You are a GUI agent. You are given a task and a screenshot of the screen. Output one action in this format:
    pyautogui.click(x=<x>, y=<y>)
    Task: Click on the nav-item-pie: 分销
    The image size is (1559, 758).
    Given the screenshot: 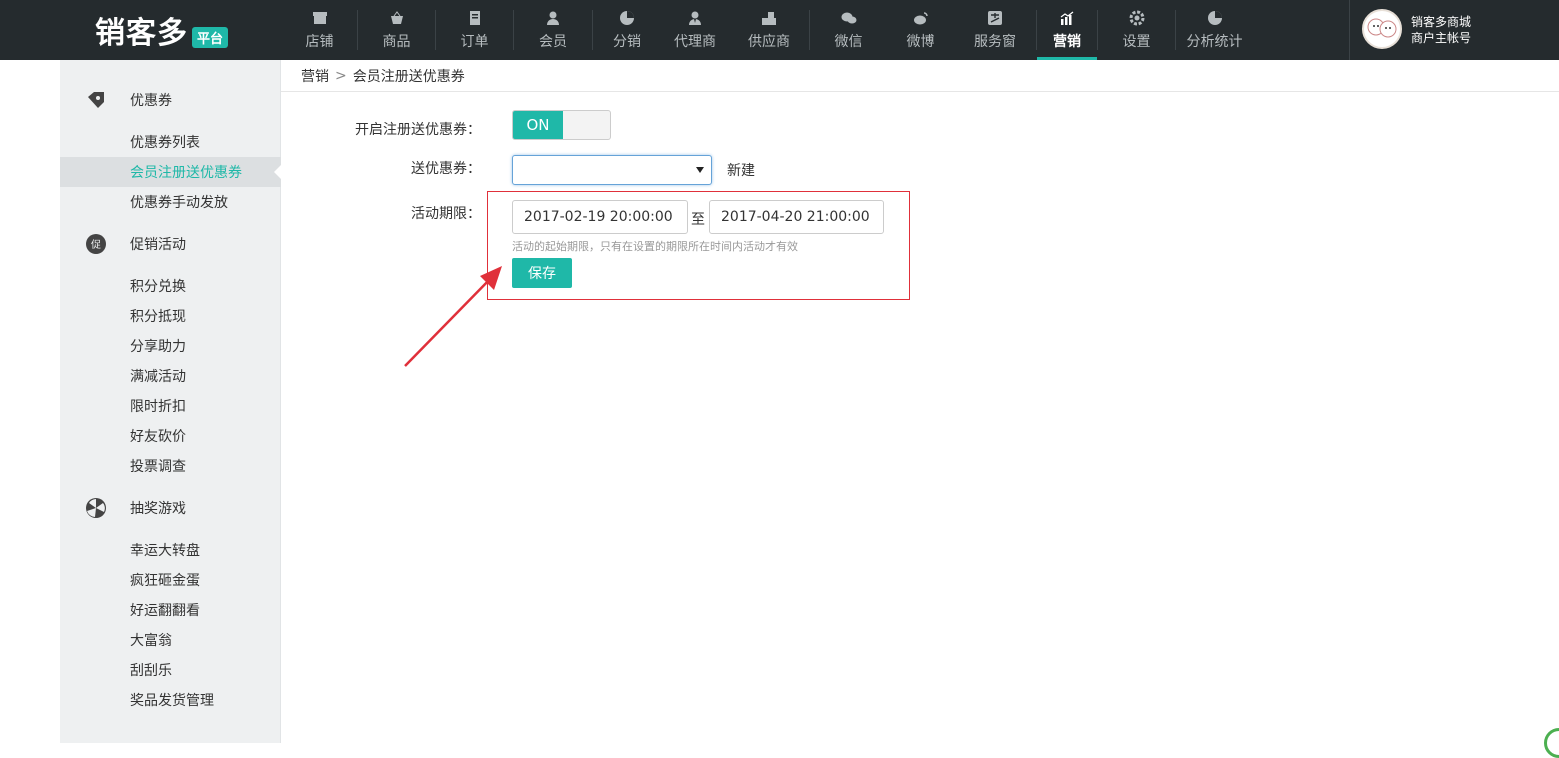 What is the action you would take?
    pyautogui.click(x=627, y=30)
    